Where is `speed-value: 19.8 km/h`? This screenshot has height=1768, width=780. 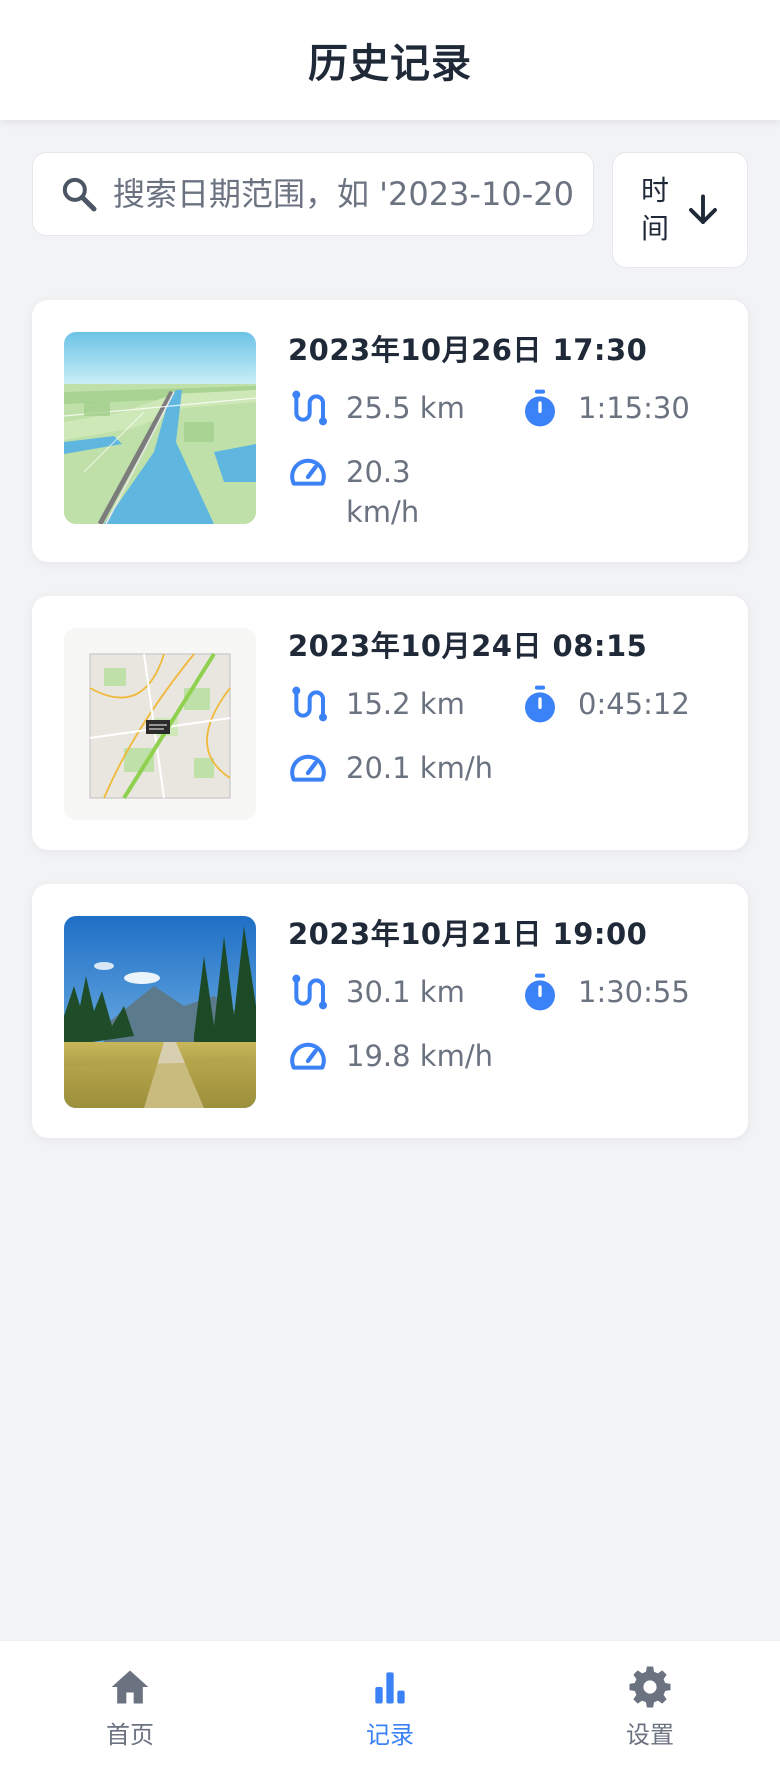
speed-value: 19.8 km/h is located at coordinates (419, 1056).